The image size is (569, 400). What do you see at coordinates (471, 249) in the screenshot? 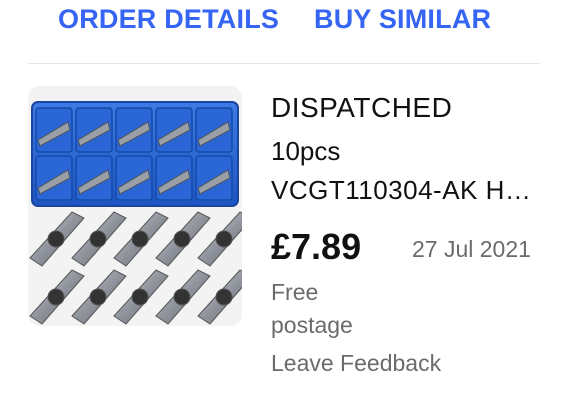
I see `order-date: 27 Jul 2021` at bounding box center [471, 249].